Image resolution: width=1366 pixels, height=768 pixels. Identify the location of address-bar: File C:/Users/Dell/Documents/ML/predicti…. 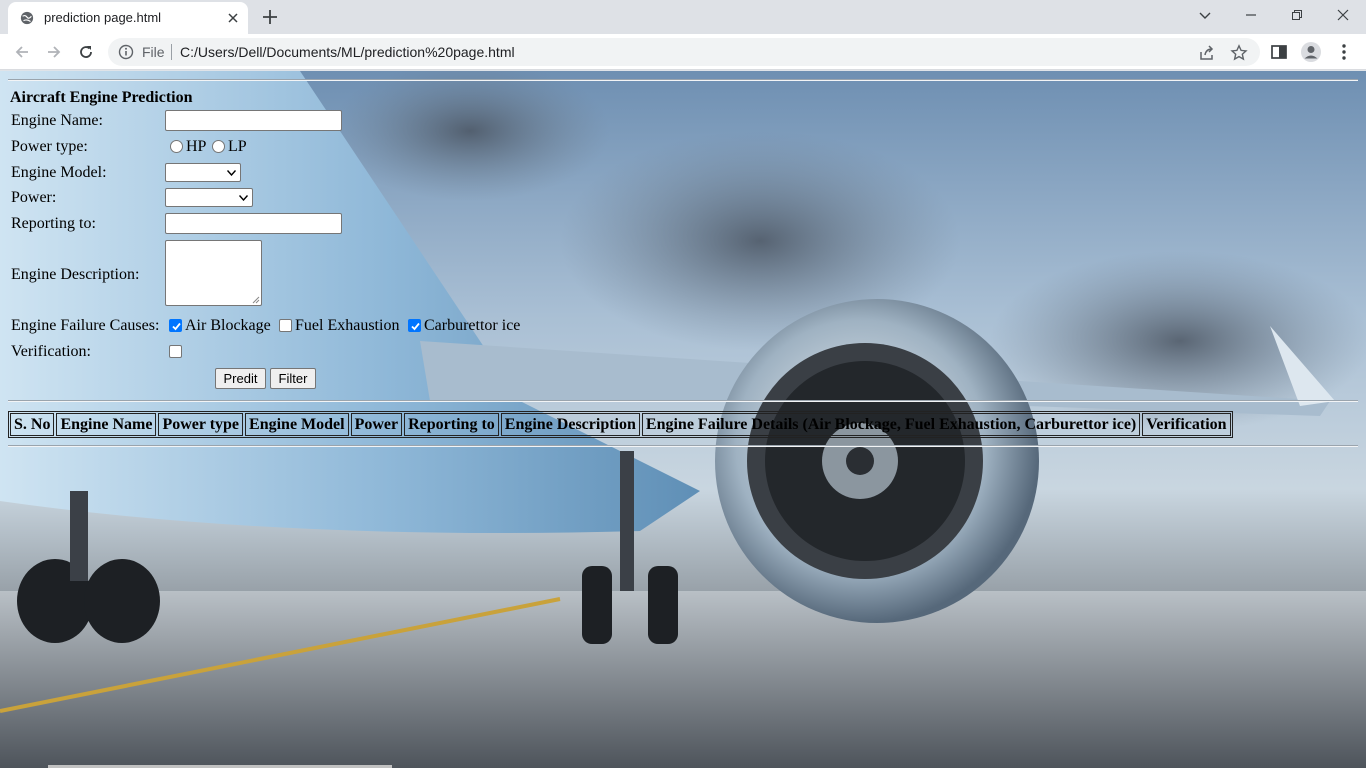
(684, 52).